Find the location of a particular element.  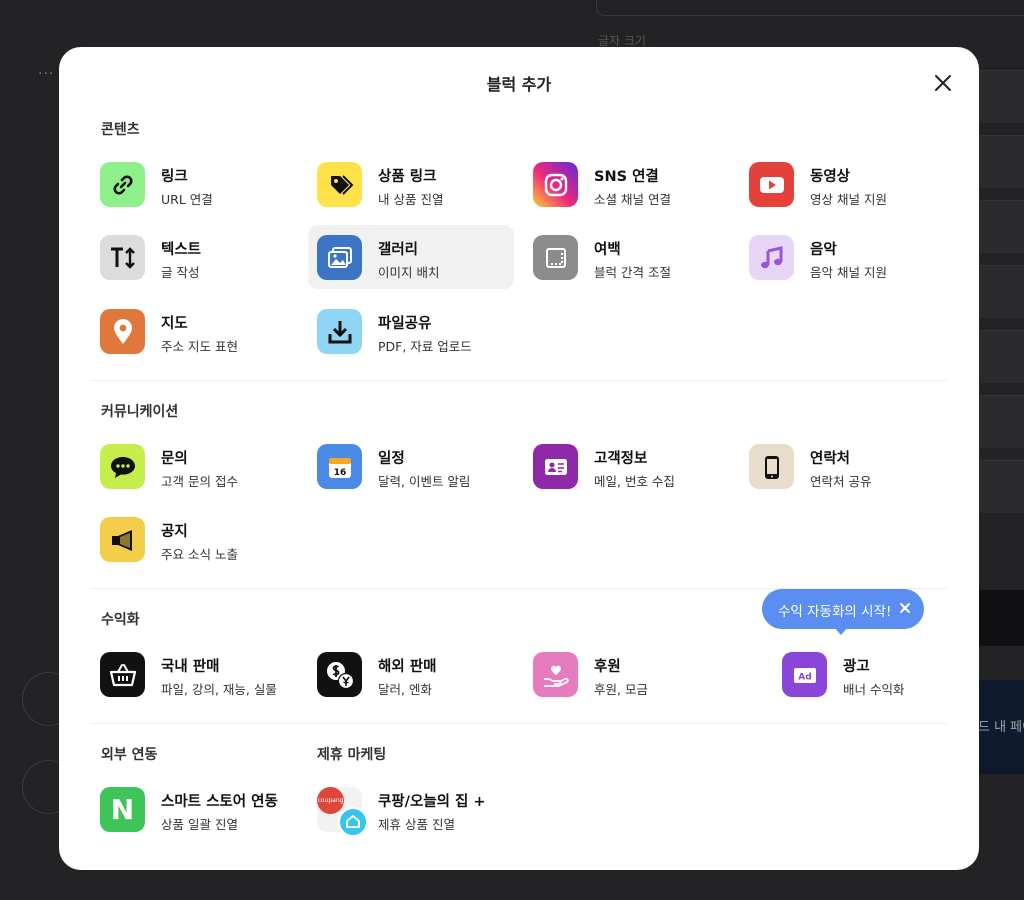

block-item-contact: 연락처 연락처 공유 is located at coordinates (843, 466).